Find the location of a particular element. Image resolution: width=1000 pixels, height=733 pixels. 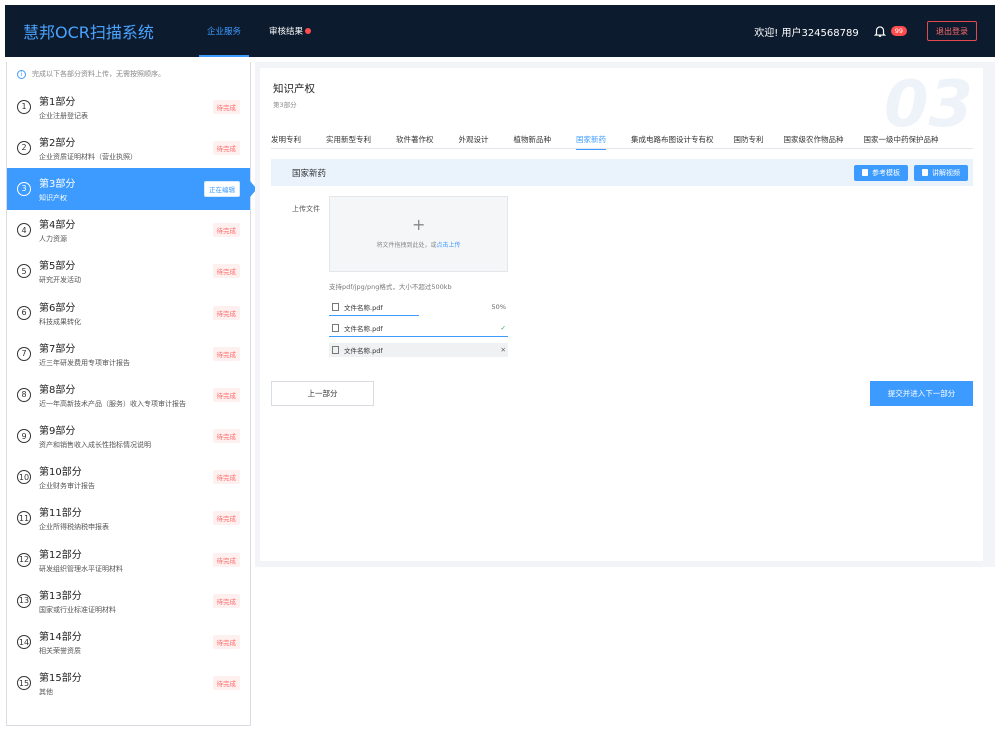

uploaded-file-row: 文件名称.pdf 50% is located at coordinates (418, 308).